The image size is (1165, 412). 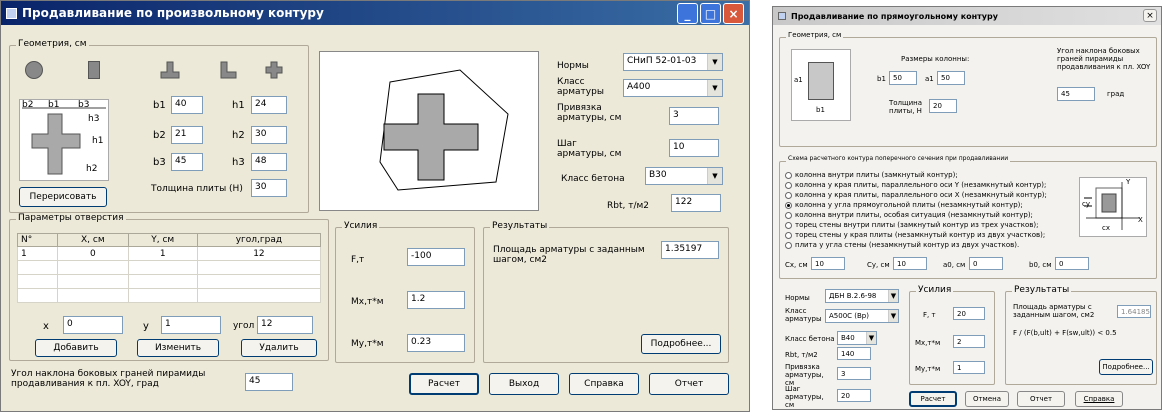 I want to click on x-input: 0, so click(x=93, y=325).